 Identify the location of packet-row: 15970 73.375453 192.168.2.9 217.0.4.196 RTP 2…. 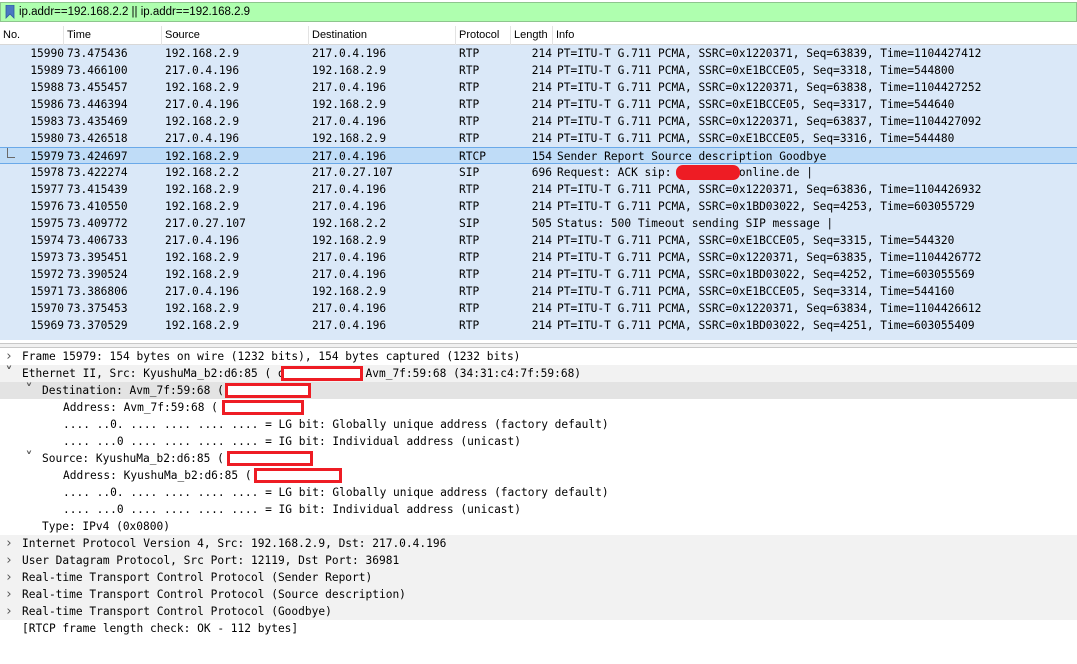
(538, 308).